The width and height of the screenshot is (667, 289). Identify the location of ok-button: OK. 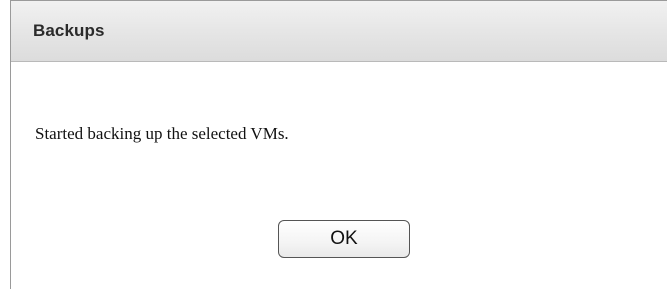
(344, 239).